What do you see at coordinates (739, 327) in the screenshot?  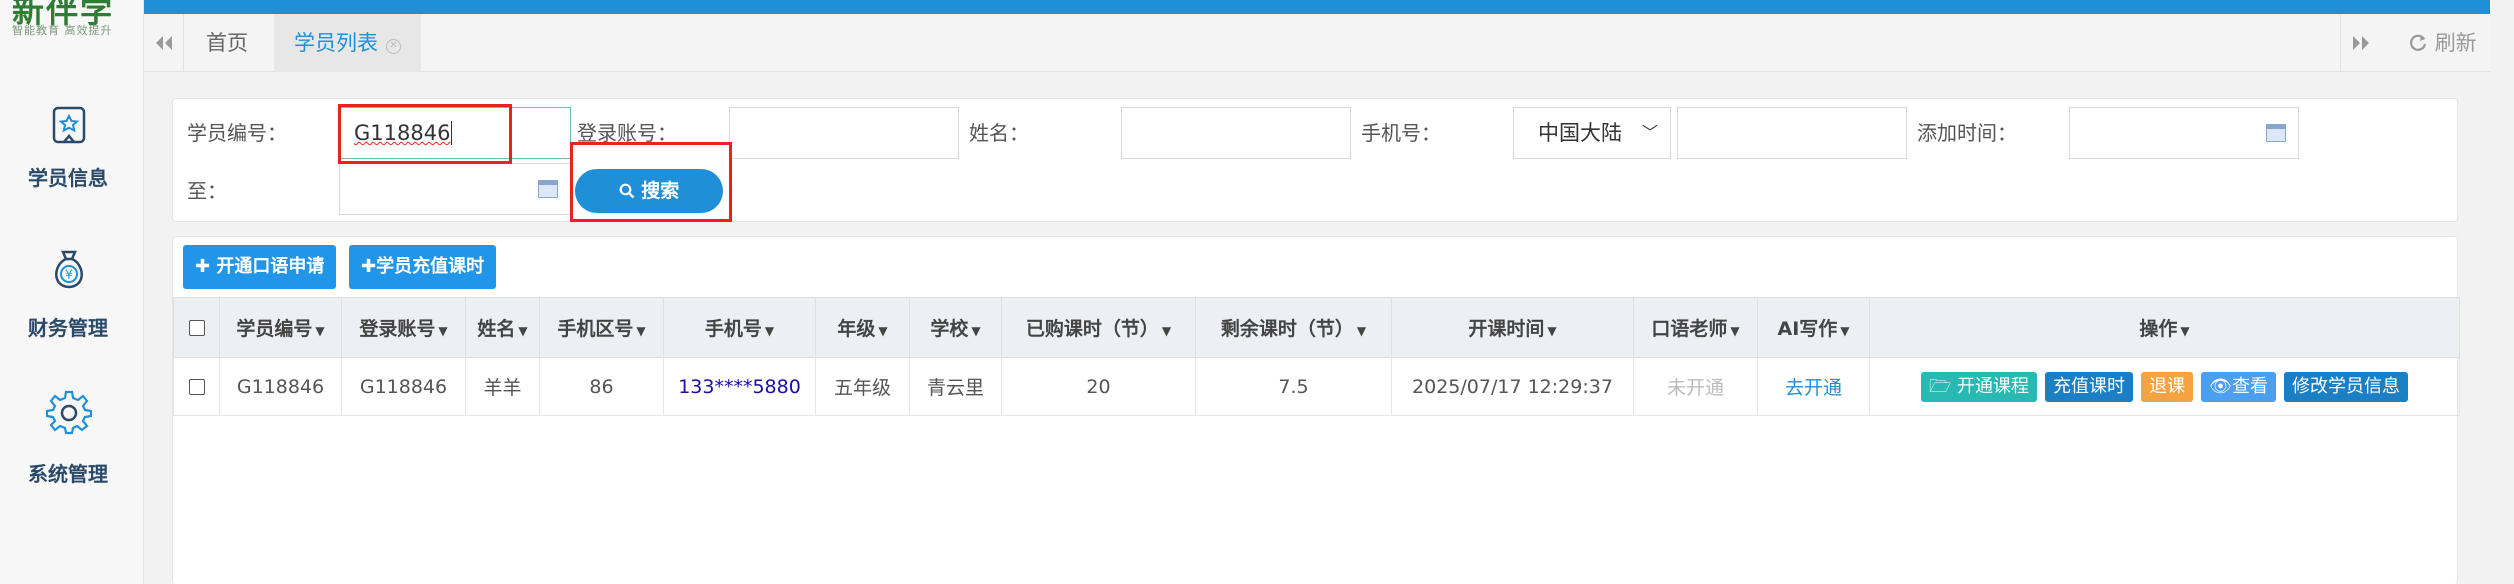 I see `column-header: 手机号 ▼` at bounding box center [739, 327].